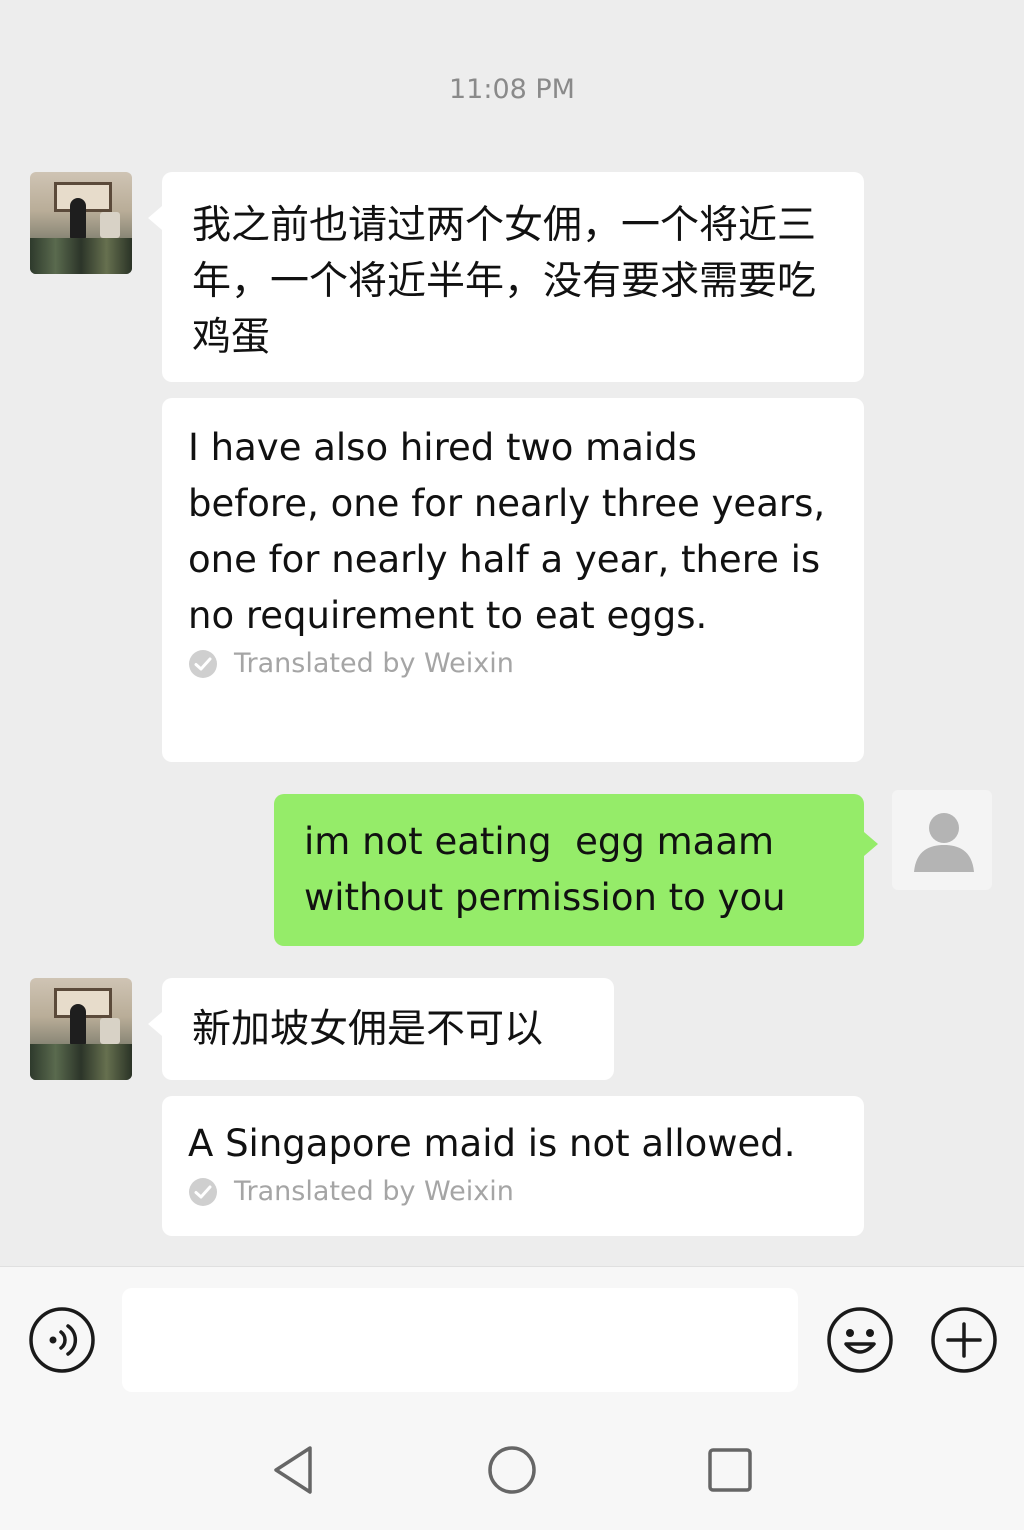  I want to click on user-placeholder-icon, so click(944, 842).